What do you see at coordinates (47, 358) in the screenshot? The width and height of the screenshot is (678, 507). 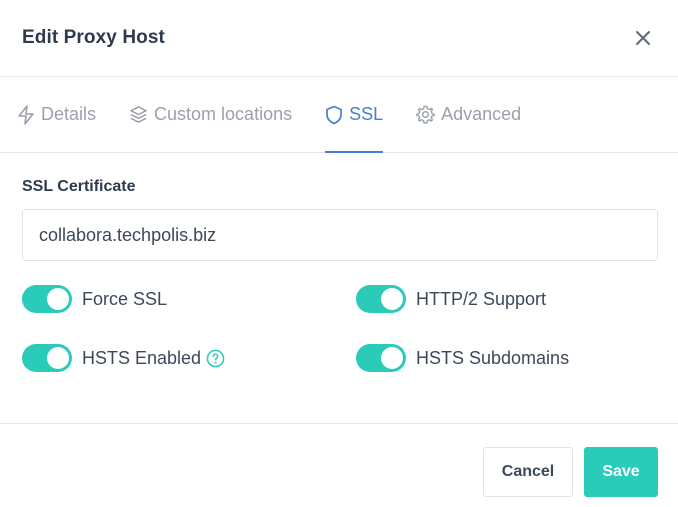 I see `hsts-enabled-switch` at bounding box center [47, 358].